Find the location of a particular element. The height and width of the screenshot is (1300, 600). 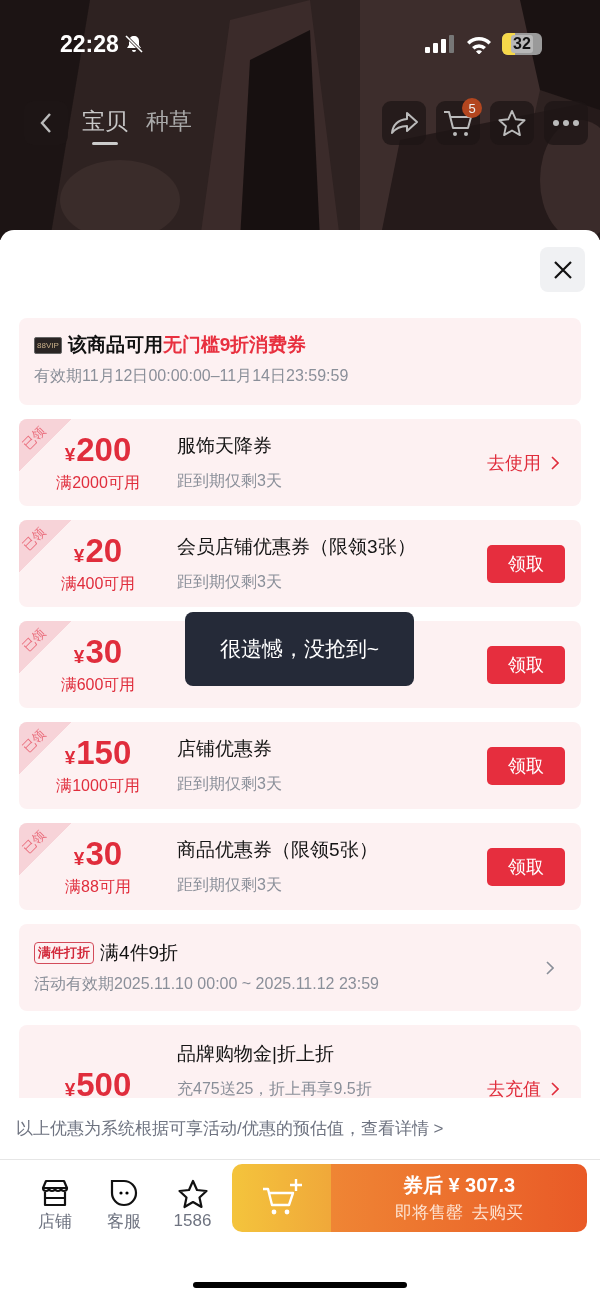

share-button is located at coordinates (404, 123).